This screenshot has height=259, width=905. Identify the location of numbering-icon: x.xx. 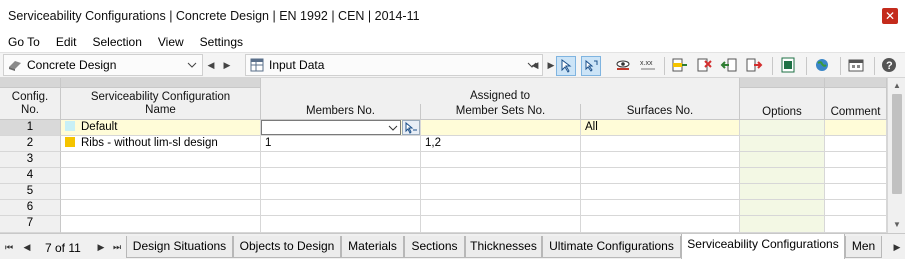
(649, 66).